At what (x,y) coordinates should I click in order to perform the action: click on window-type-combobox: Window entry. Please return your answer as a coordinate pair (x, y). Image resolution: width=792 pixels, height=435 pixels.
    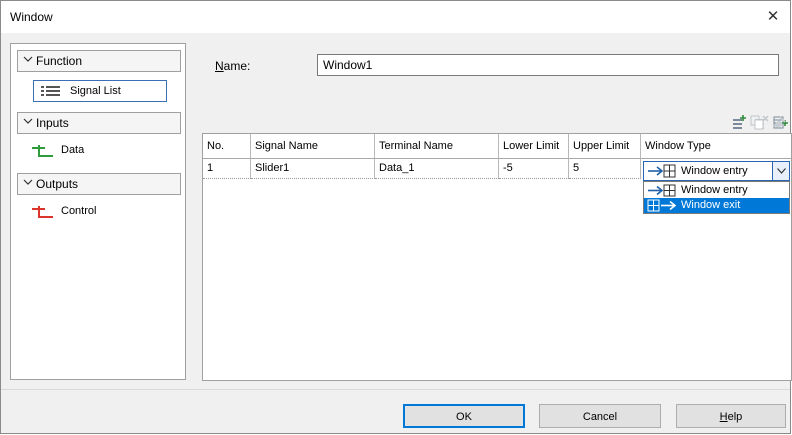
    Looking at the image, I should click on (716, 171).